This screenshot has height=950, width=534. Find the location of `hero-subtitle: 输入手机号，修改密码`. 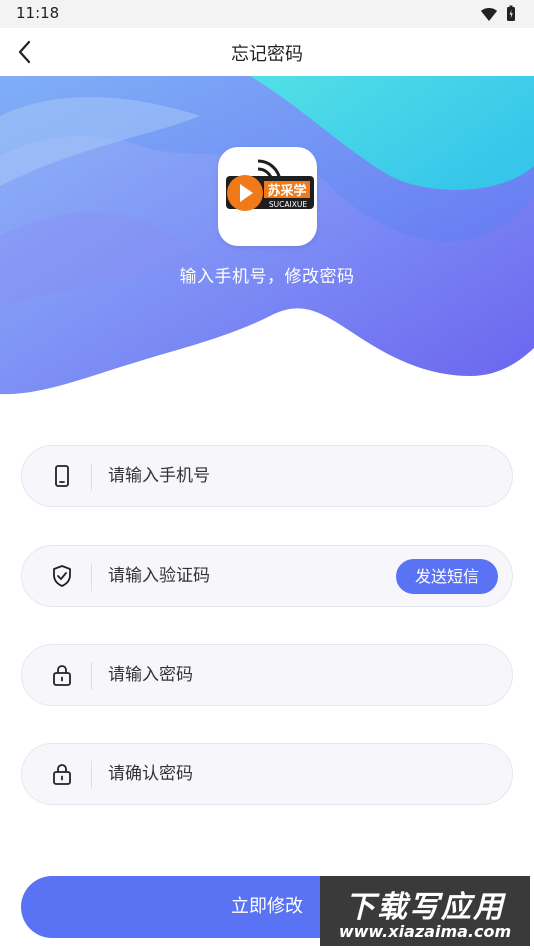

hero-subtitle: 输入手机号，修改密码 is located at coordinates (267, 277).